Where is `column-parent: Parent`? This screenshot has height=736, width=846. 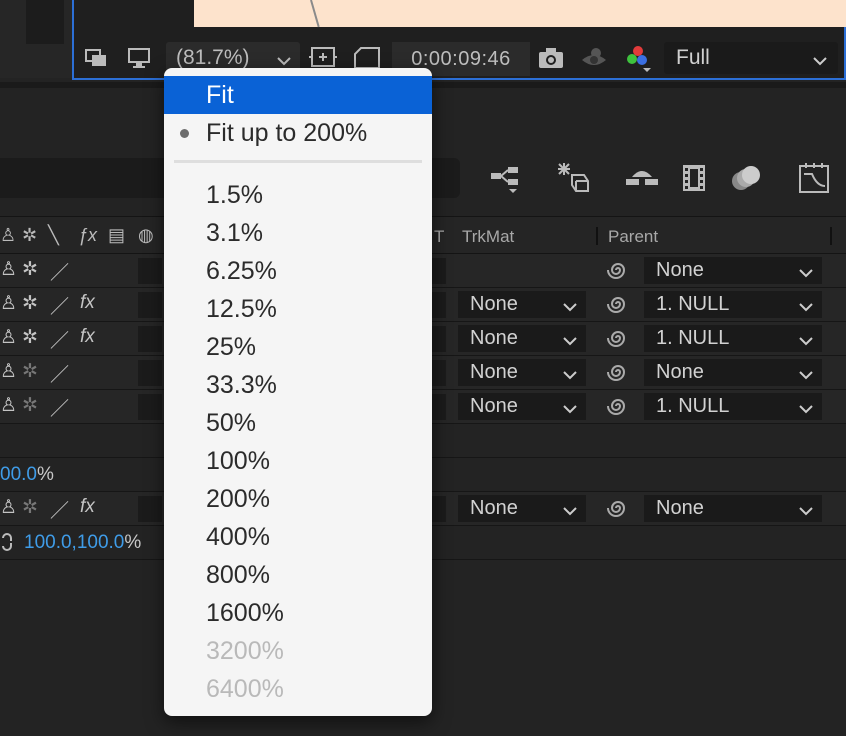
column-parent: Parent is located at coordinates (633, 237).